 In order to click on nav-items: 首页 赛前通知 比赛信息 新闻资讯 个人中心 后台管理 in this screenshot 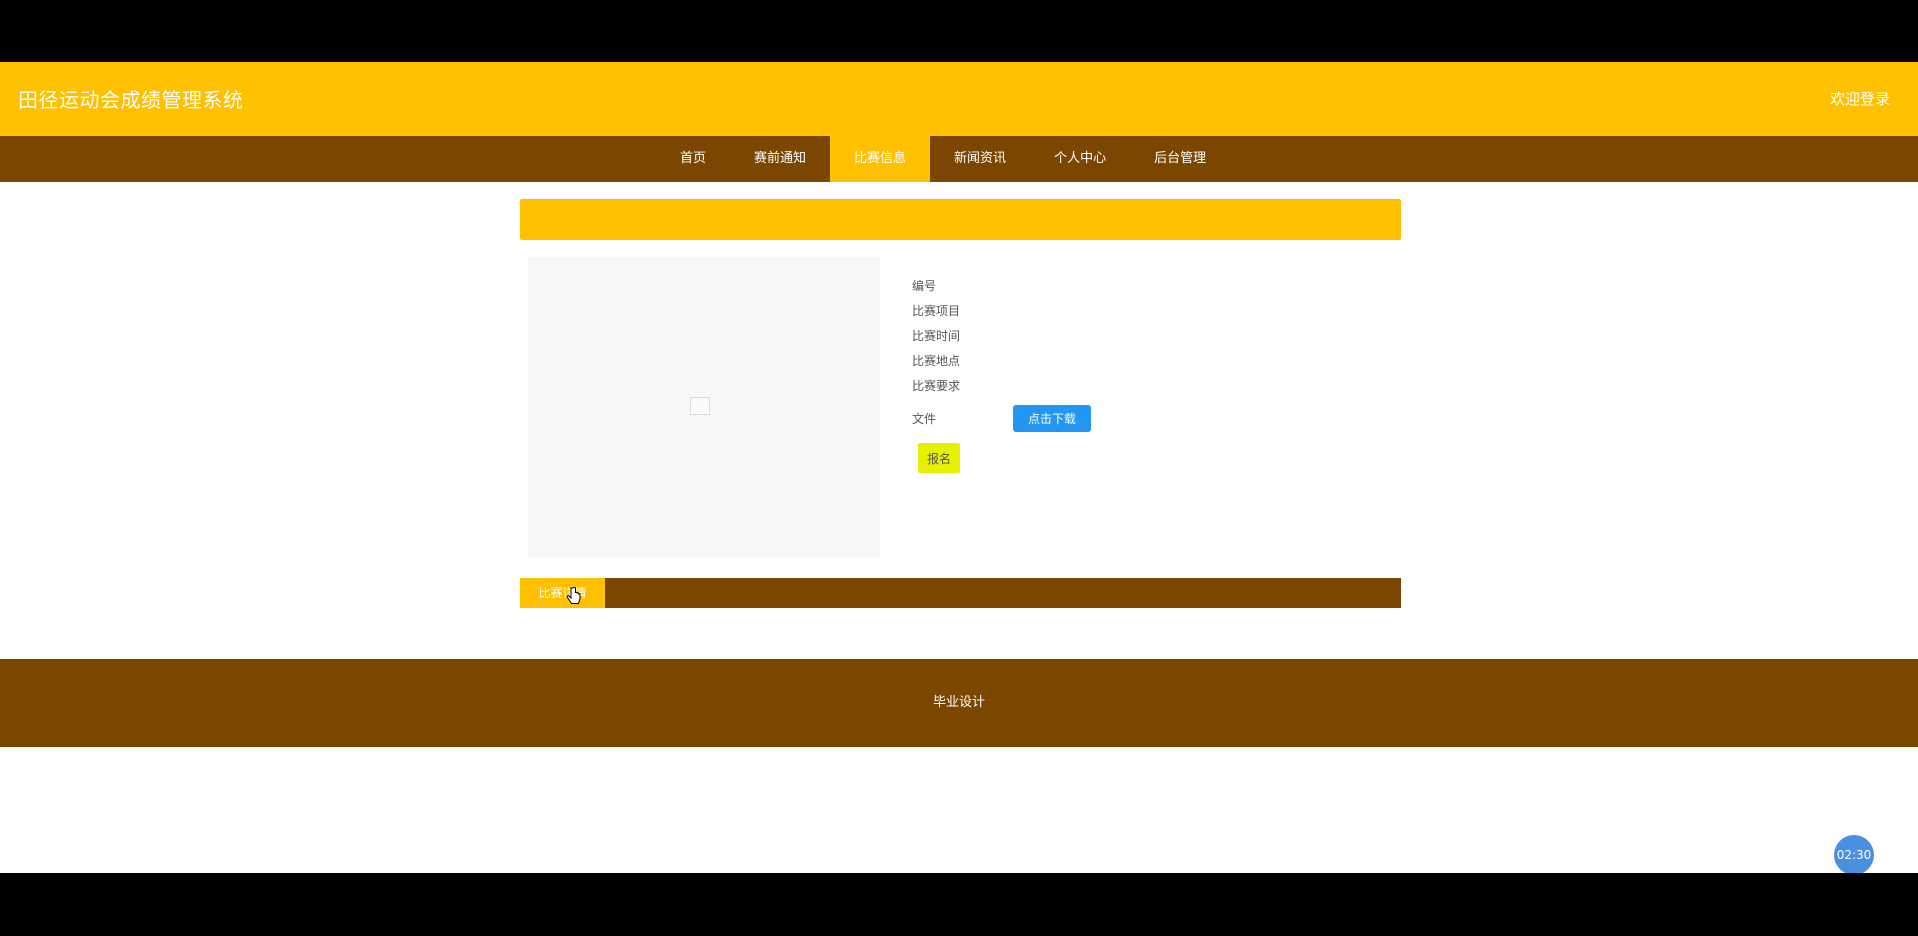, I will do `click(943, 159)`.